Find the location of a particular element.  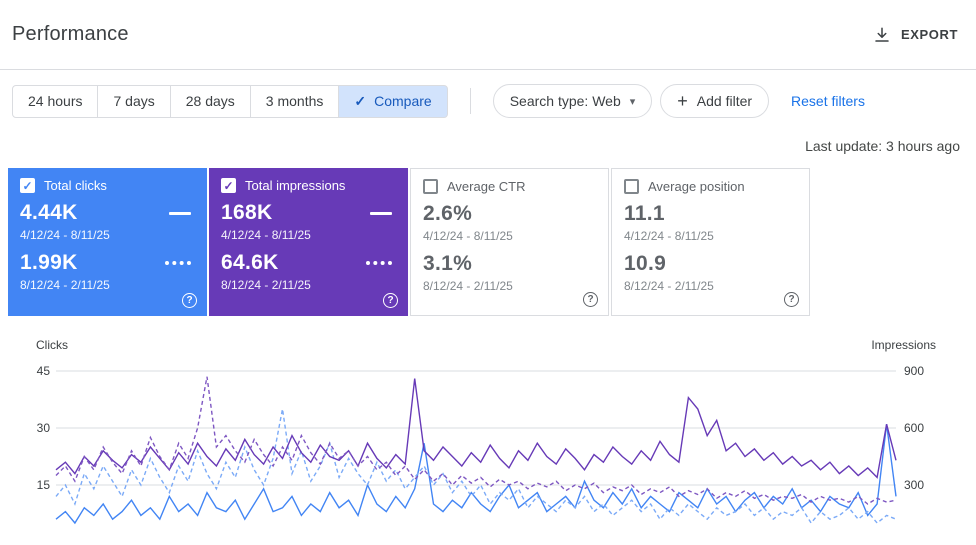

card-label: Average CTR is located at coordinates (486, 186).